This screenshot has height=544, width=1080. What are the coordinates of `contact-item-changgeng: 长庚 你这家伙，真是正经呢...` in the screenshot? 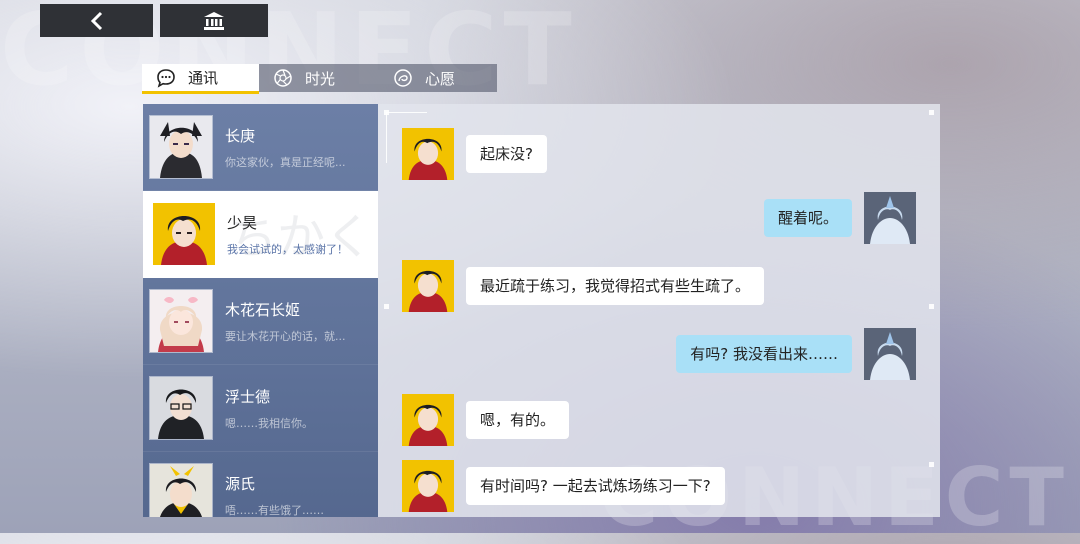 It's located at (260, 147).